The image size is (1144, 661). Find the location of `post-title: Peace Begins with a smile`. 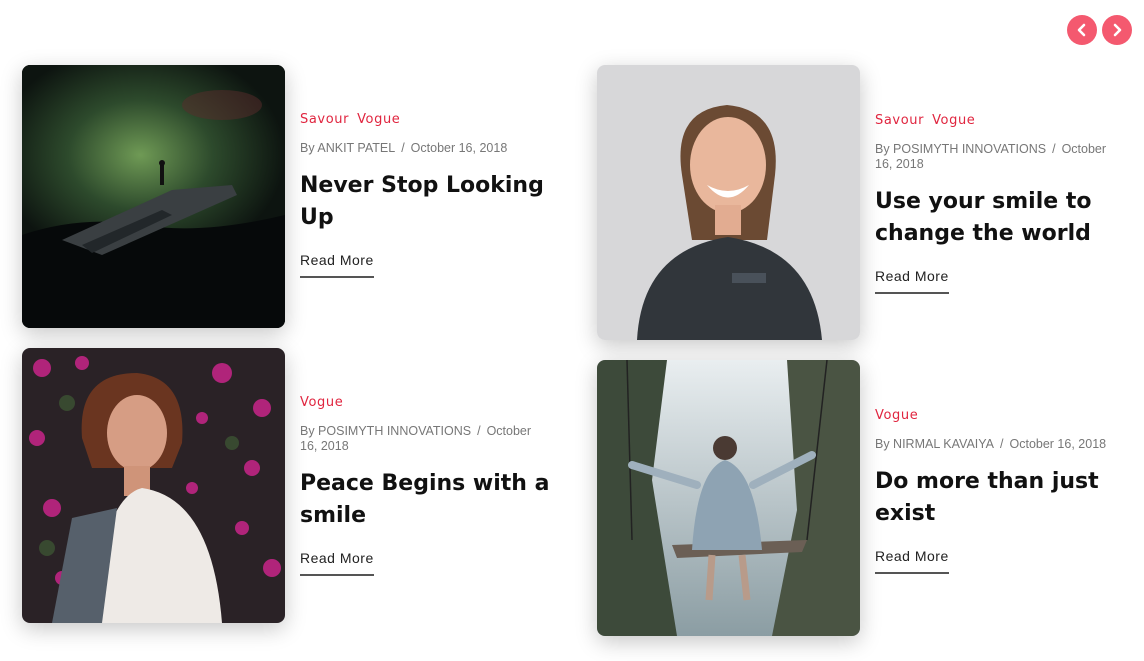

post-title: Peace Begins with a smile is located at coordinates (425, 500).